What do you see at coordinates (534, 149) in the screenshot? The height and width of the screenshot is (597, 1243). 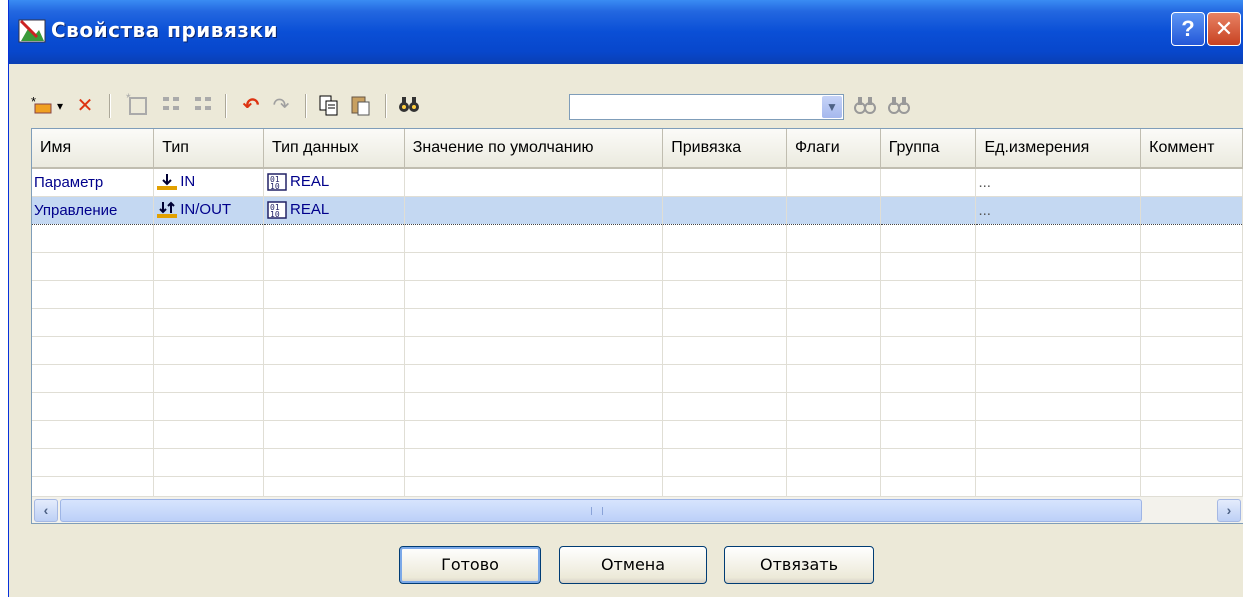 I see `column-header-default: Значение по умолчанию` at bounding box center [534, 149].